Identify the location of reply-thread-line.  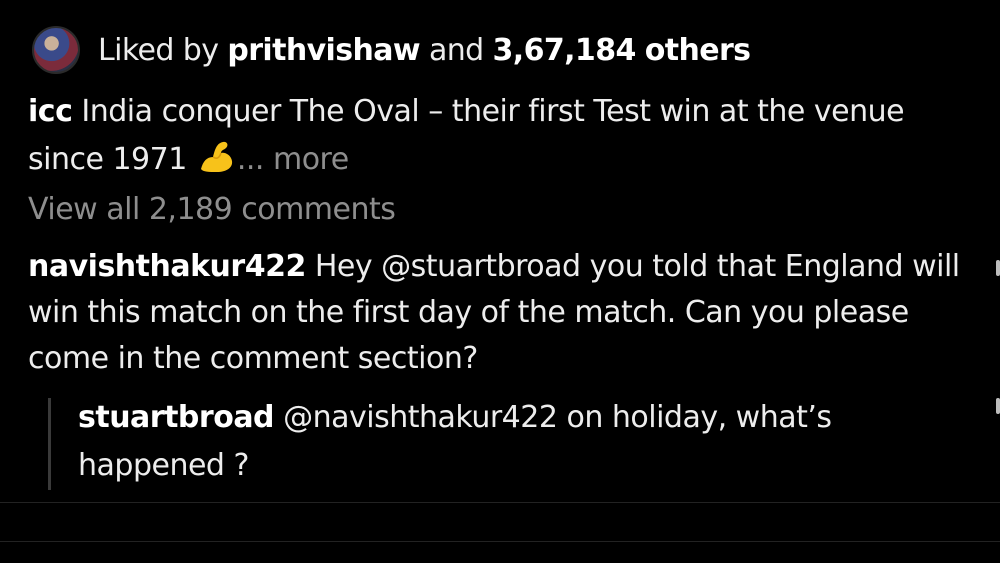
(49, 444).